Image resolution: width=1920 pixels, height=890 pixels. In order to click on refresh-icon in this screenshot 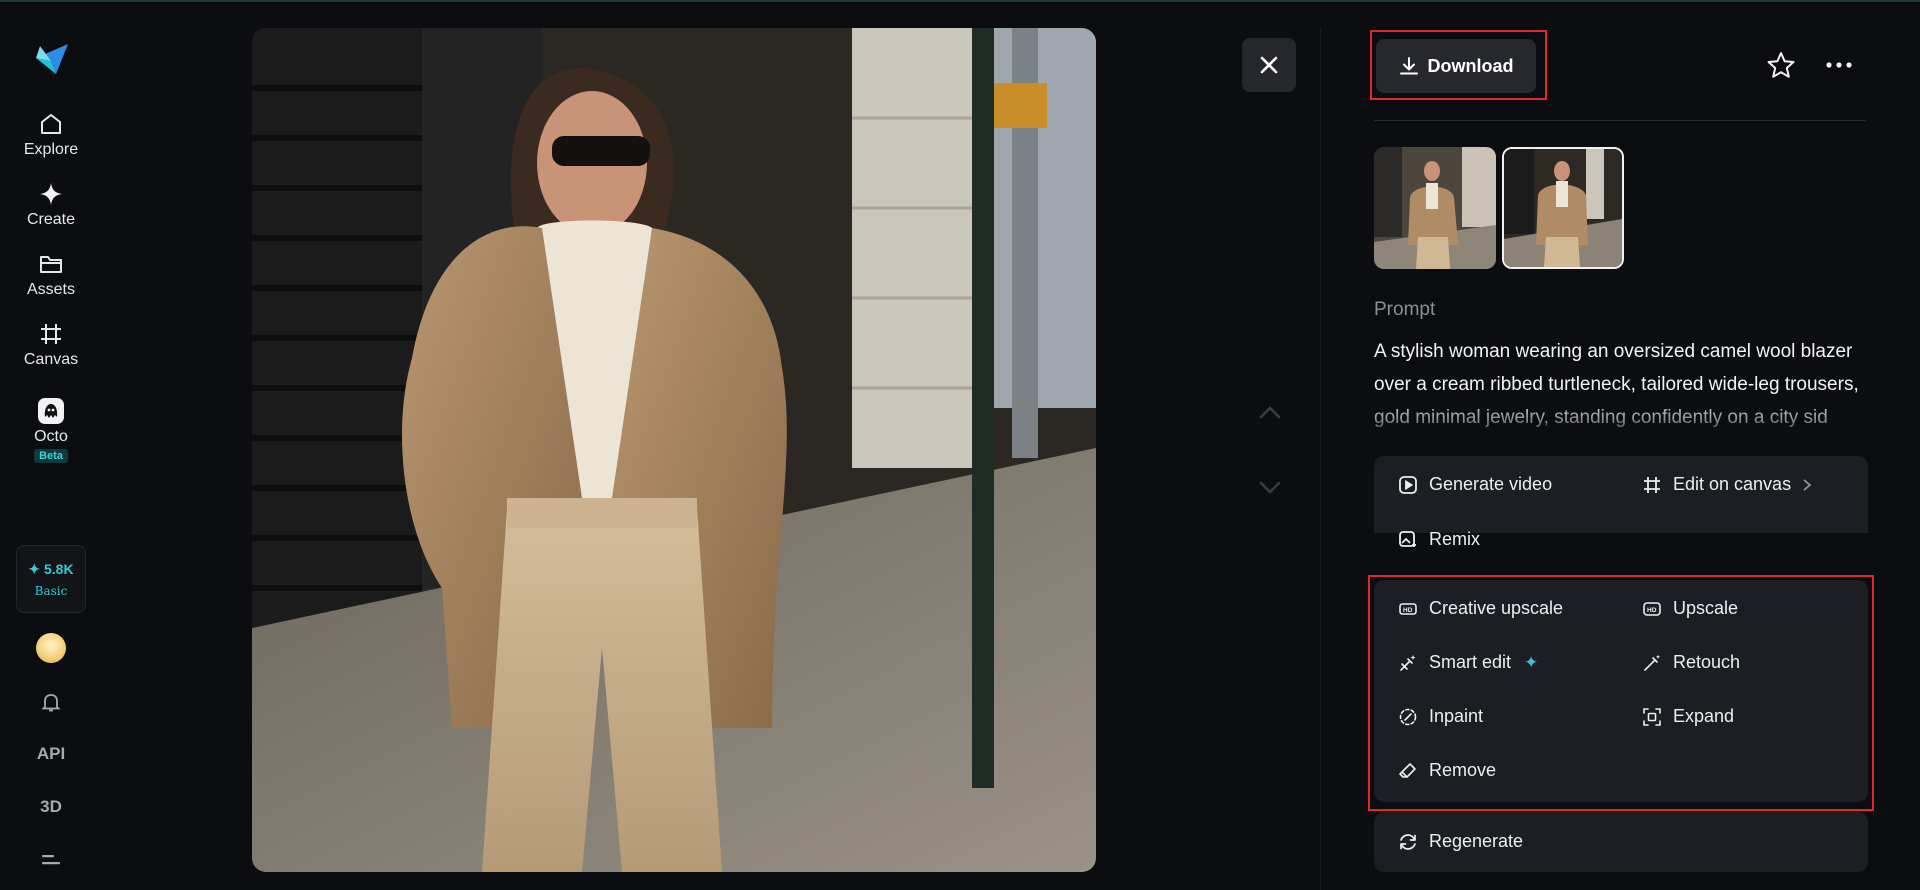, I will do `click(1408, 841)`.